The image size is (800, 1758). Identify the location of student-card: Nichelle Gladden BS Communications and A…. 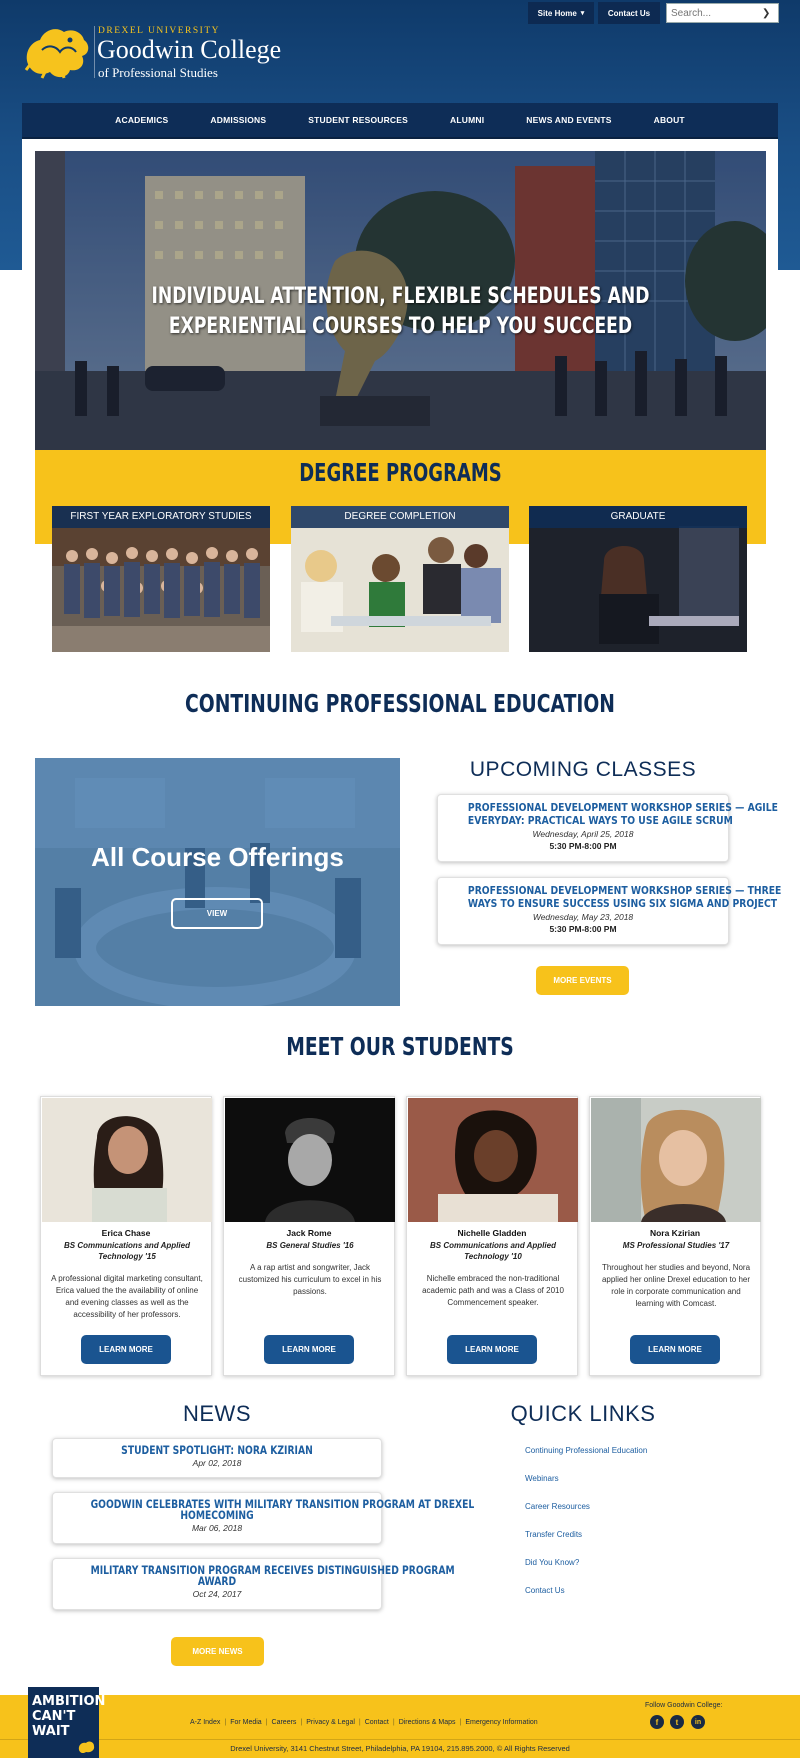
(492, 1236).